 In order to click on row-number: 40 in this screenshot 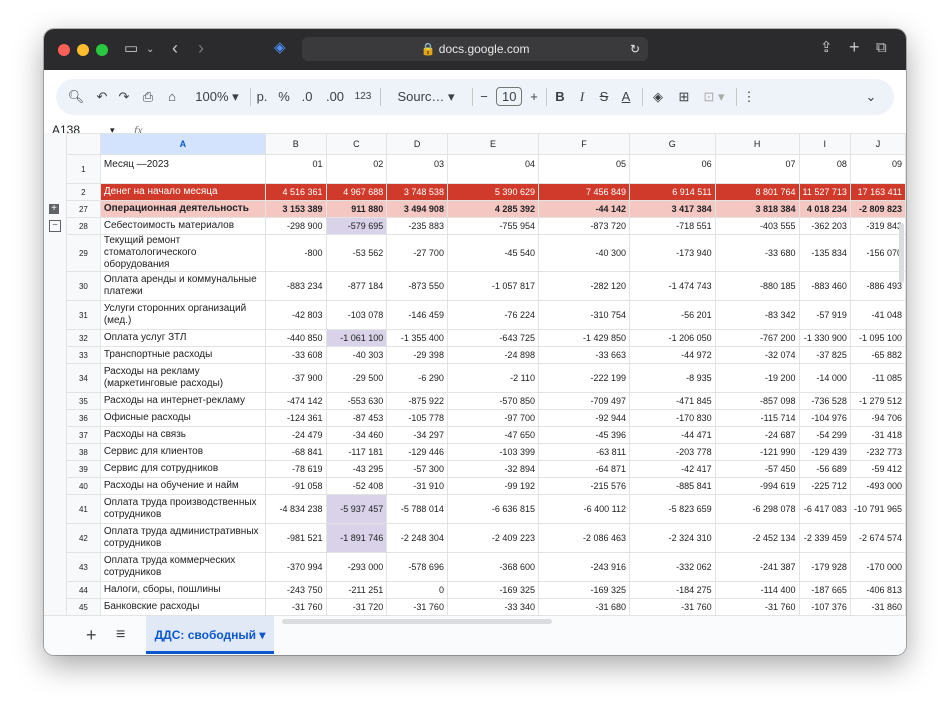, I will do `click(83, 486)`.